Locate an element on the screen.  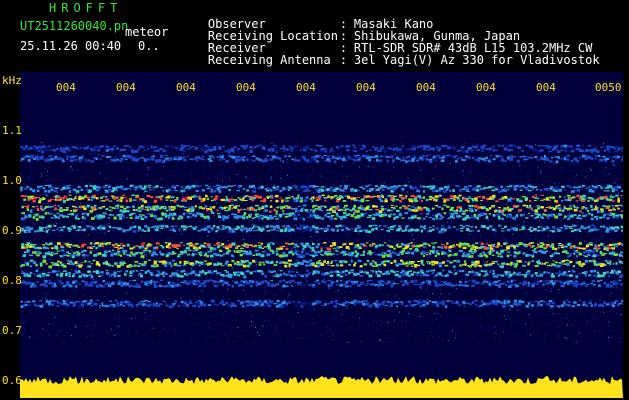
x-tick-label: 0050 is located at coordinates (608, 87).